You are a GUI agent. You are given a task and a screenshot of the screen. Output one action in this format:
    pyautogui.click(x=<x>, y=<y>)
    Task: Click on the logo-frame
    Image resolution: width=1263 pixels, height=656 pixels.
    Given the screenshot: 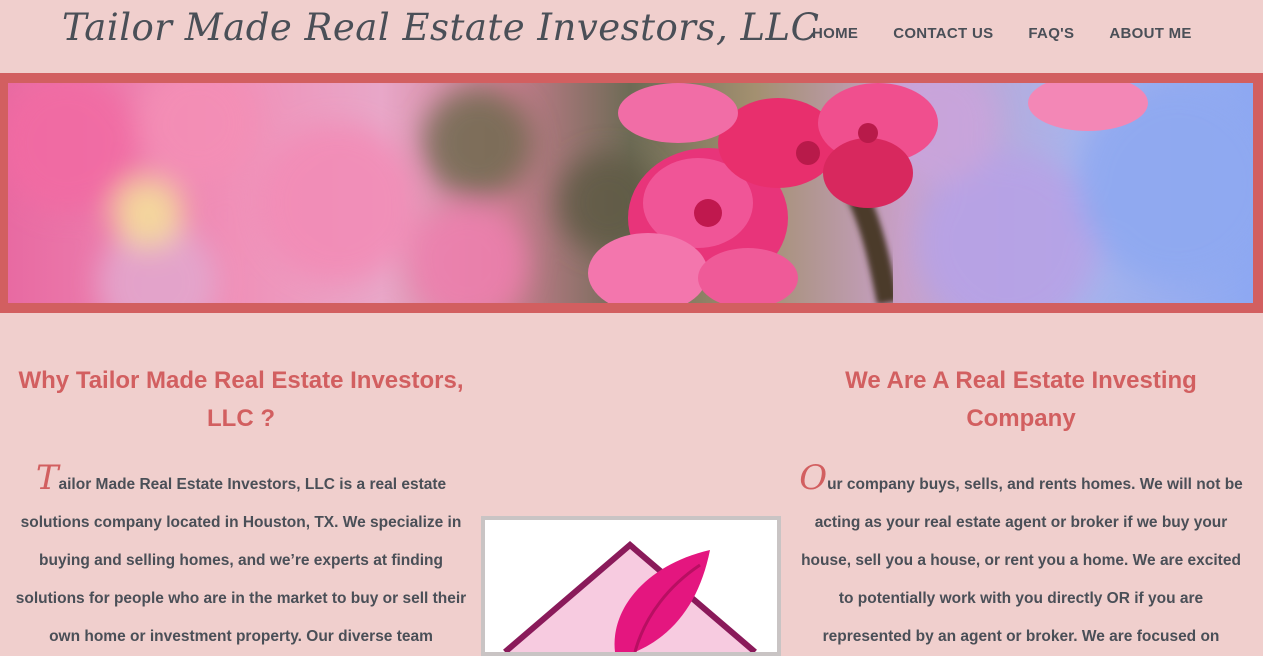 What is the action you would take?
    pyautogui.click(x=631, y=586)
    